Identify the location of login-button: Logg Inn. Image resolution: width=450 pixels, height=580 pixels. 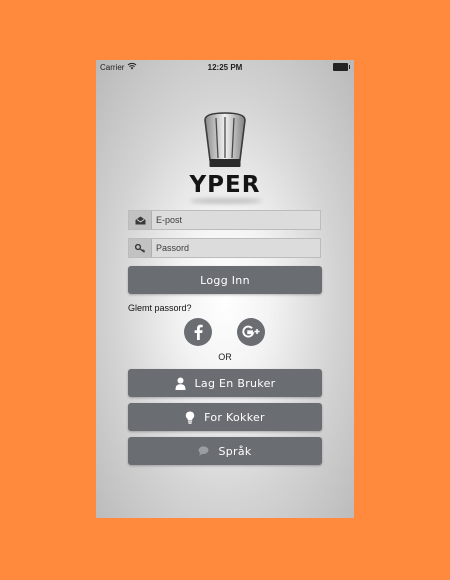
(225, 280).